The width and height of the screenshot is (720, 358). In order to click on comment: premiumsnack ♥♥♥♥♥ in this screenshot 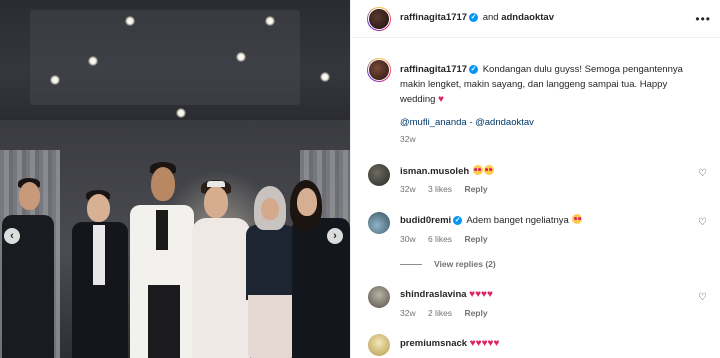, I will do `click(449, 343)`.